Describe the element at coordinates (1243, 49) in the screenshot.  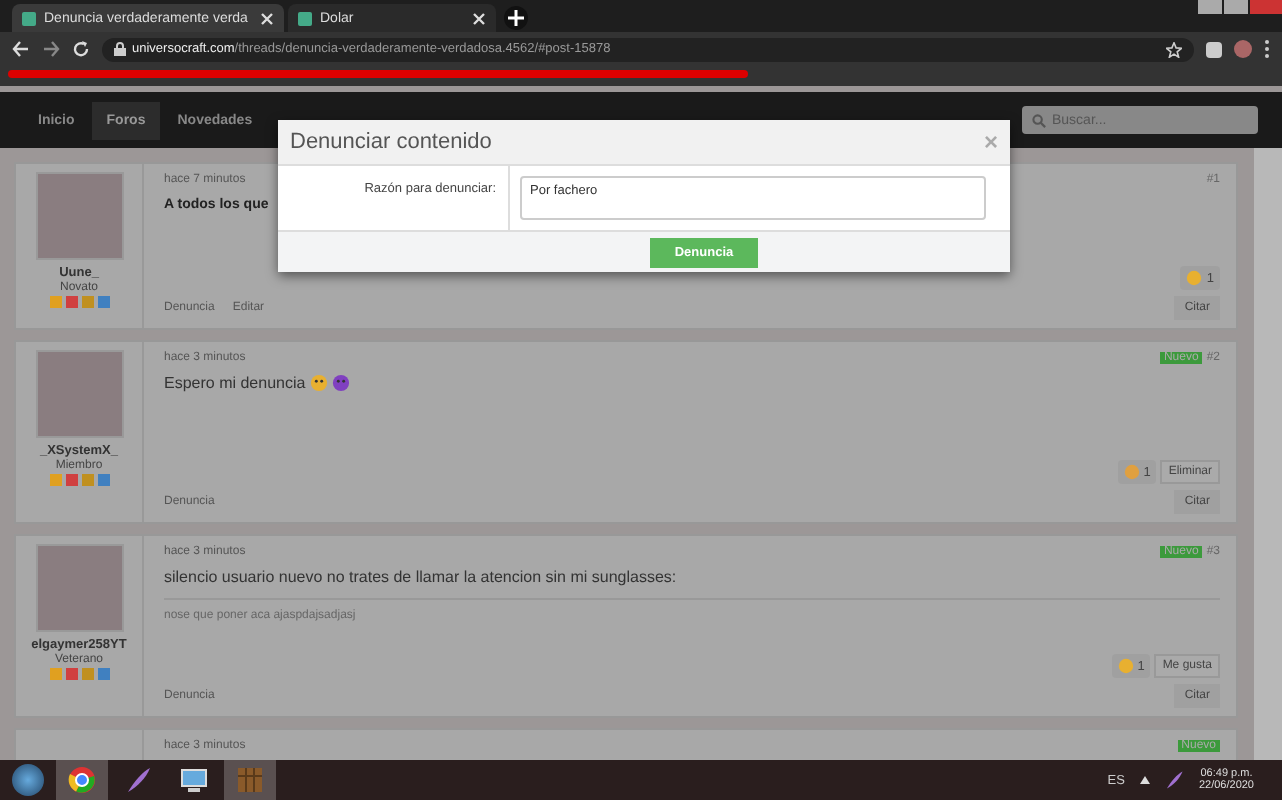
I see `profile-avatar-icon` at that location.